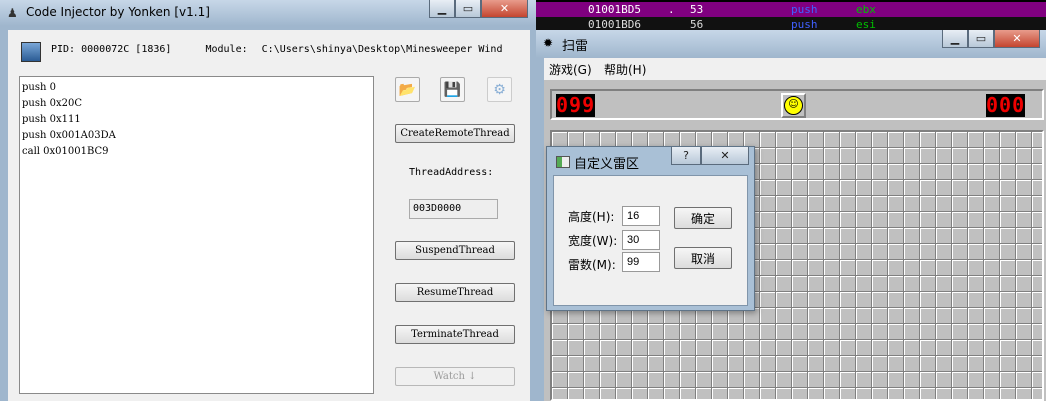 This screenshot has width=1046, height=401. Describe the element at coordinates (592, 265) in the screenshot. I see `mines-label: 雷数(M):` at that location.